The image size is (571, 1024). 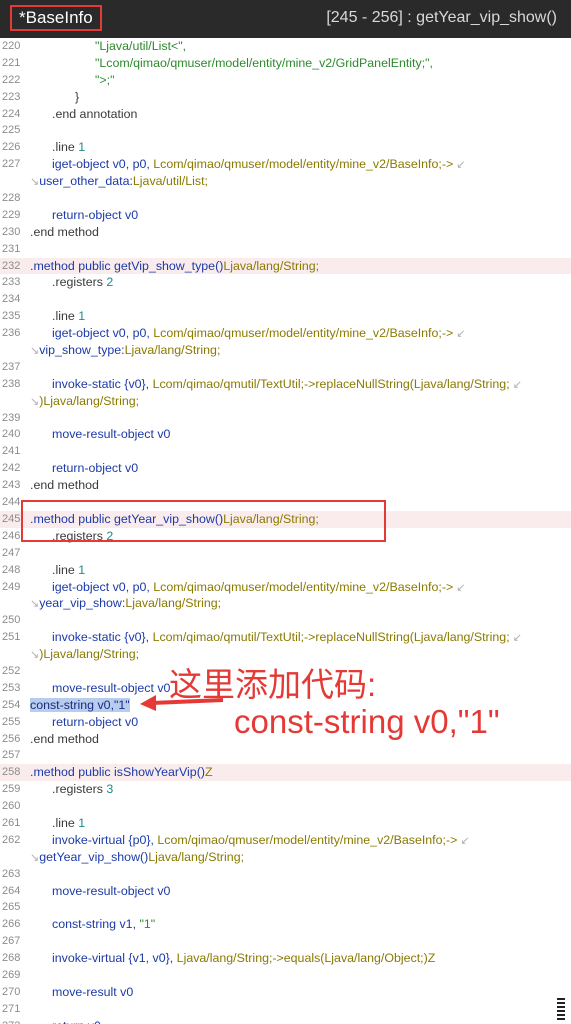 I want to click on code-line: 258 .method public isShowYearVip()Z, so click(x=285, y=773).